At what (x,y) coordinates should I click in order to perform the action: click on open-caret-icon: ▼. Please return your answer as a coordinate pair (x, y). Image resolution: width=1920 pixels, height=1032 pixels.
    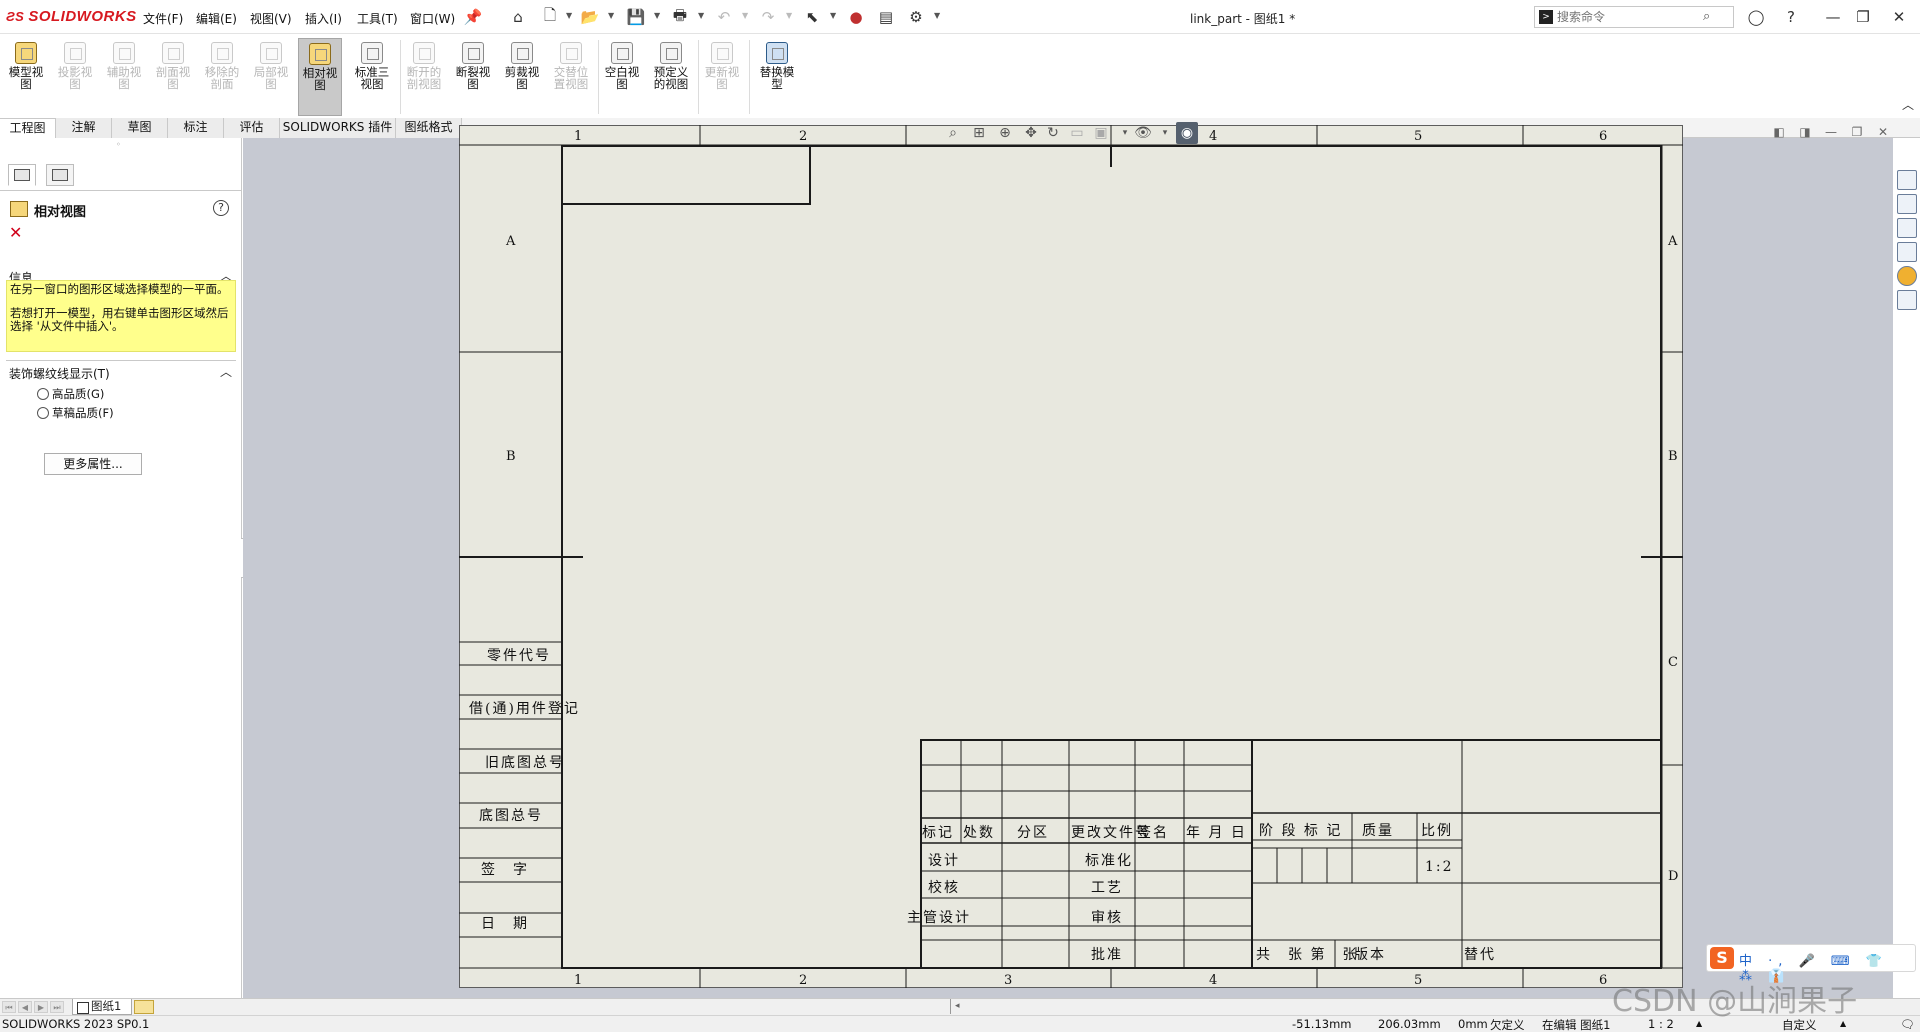
    Looking at the image, I should click on (611, 15).